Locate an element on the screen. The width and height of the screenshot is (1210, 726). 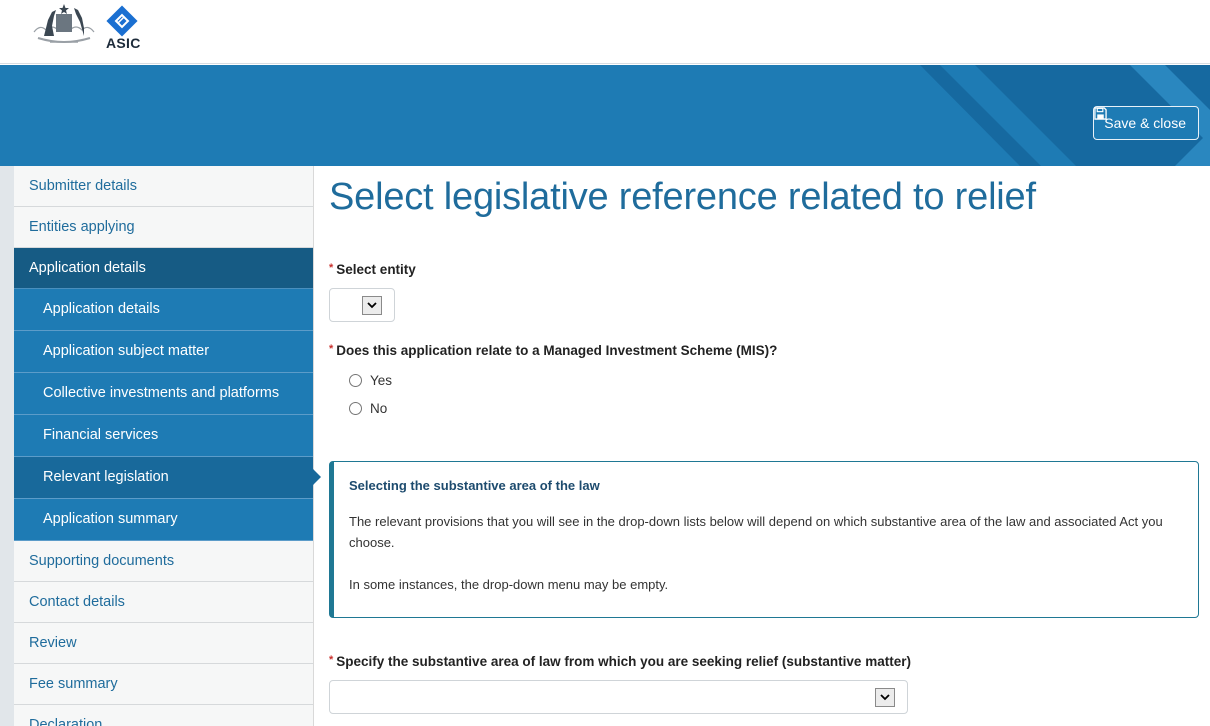
sidebar-subitem-application-summary: Application summary is located at coordinates (163, 520).